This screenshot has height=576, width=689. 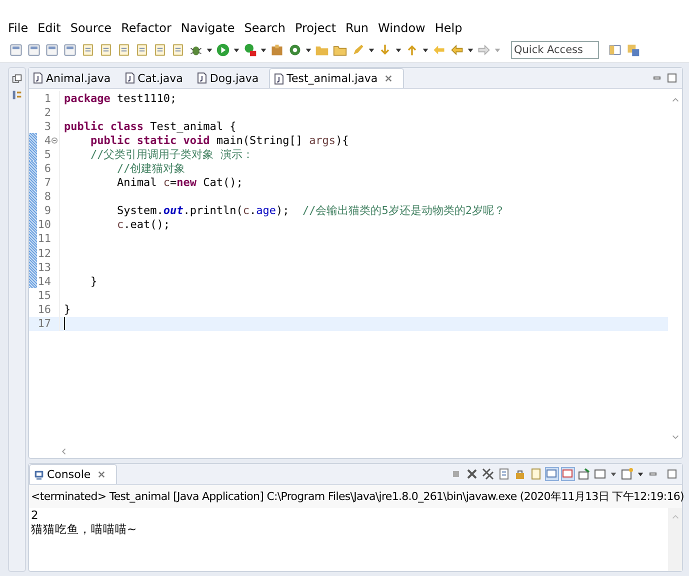 I want to click on perspective-icon, so click(x=615, y=50).